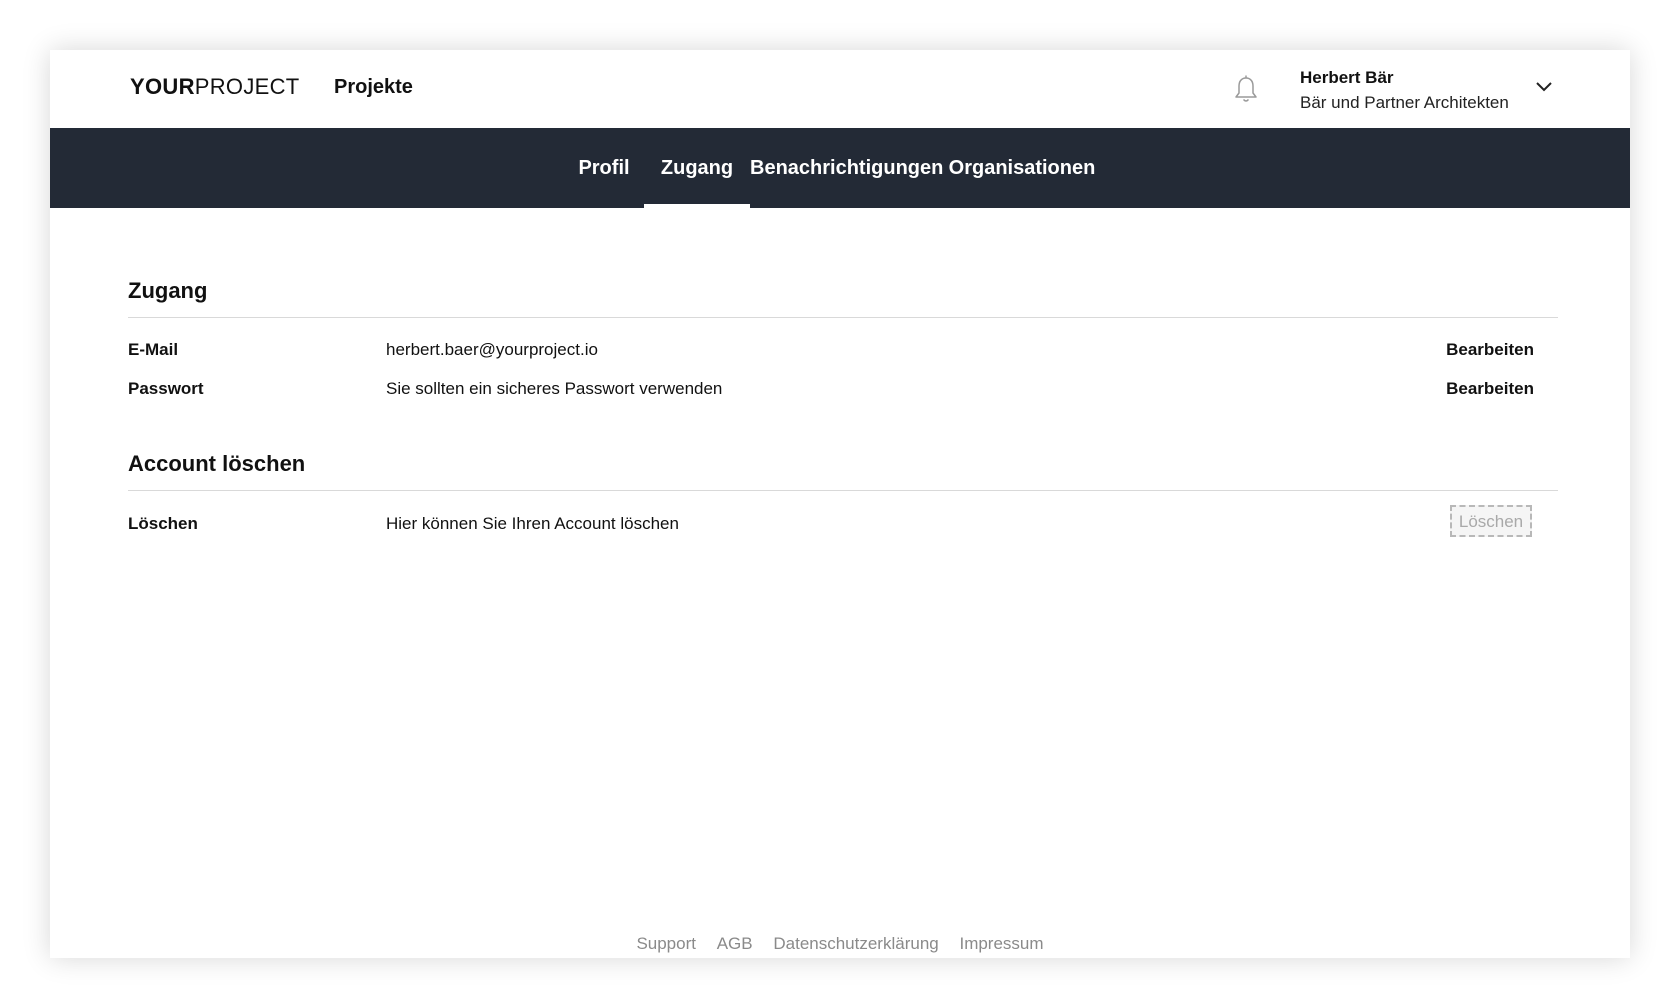 This screenshot has width=1680, height=1008. What do you see at coordinates (168, 290) in the screenshot?
I see `section-title-access: Zugang` at bounding box center [168, 290].